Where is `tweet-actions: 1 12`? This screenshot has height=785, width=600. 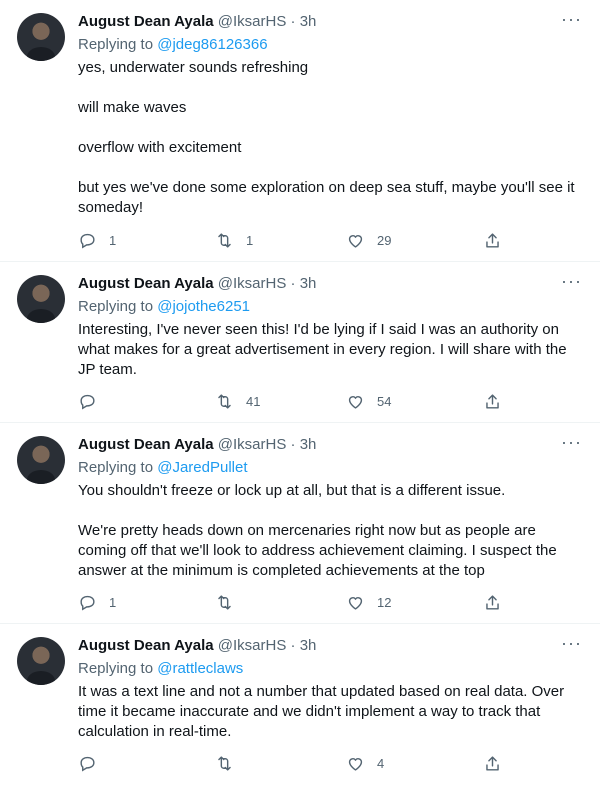
tweet-actions: 1 12 is located at coordinates (293, 602).